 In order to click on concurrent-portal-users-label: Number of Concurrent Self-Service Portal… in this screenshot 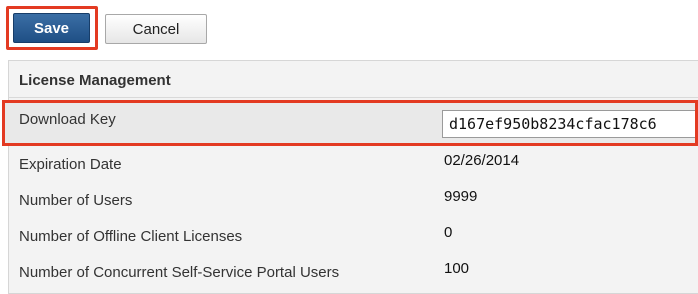, I will do `click(179, 272)`.